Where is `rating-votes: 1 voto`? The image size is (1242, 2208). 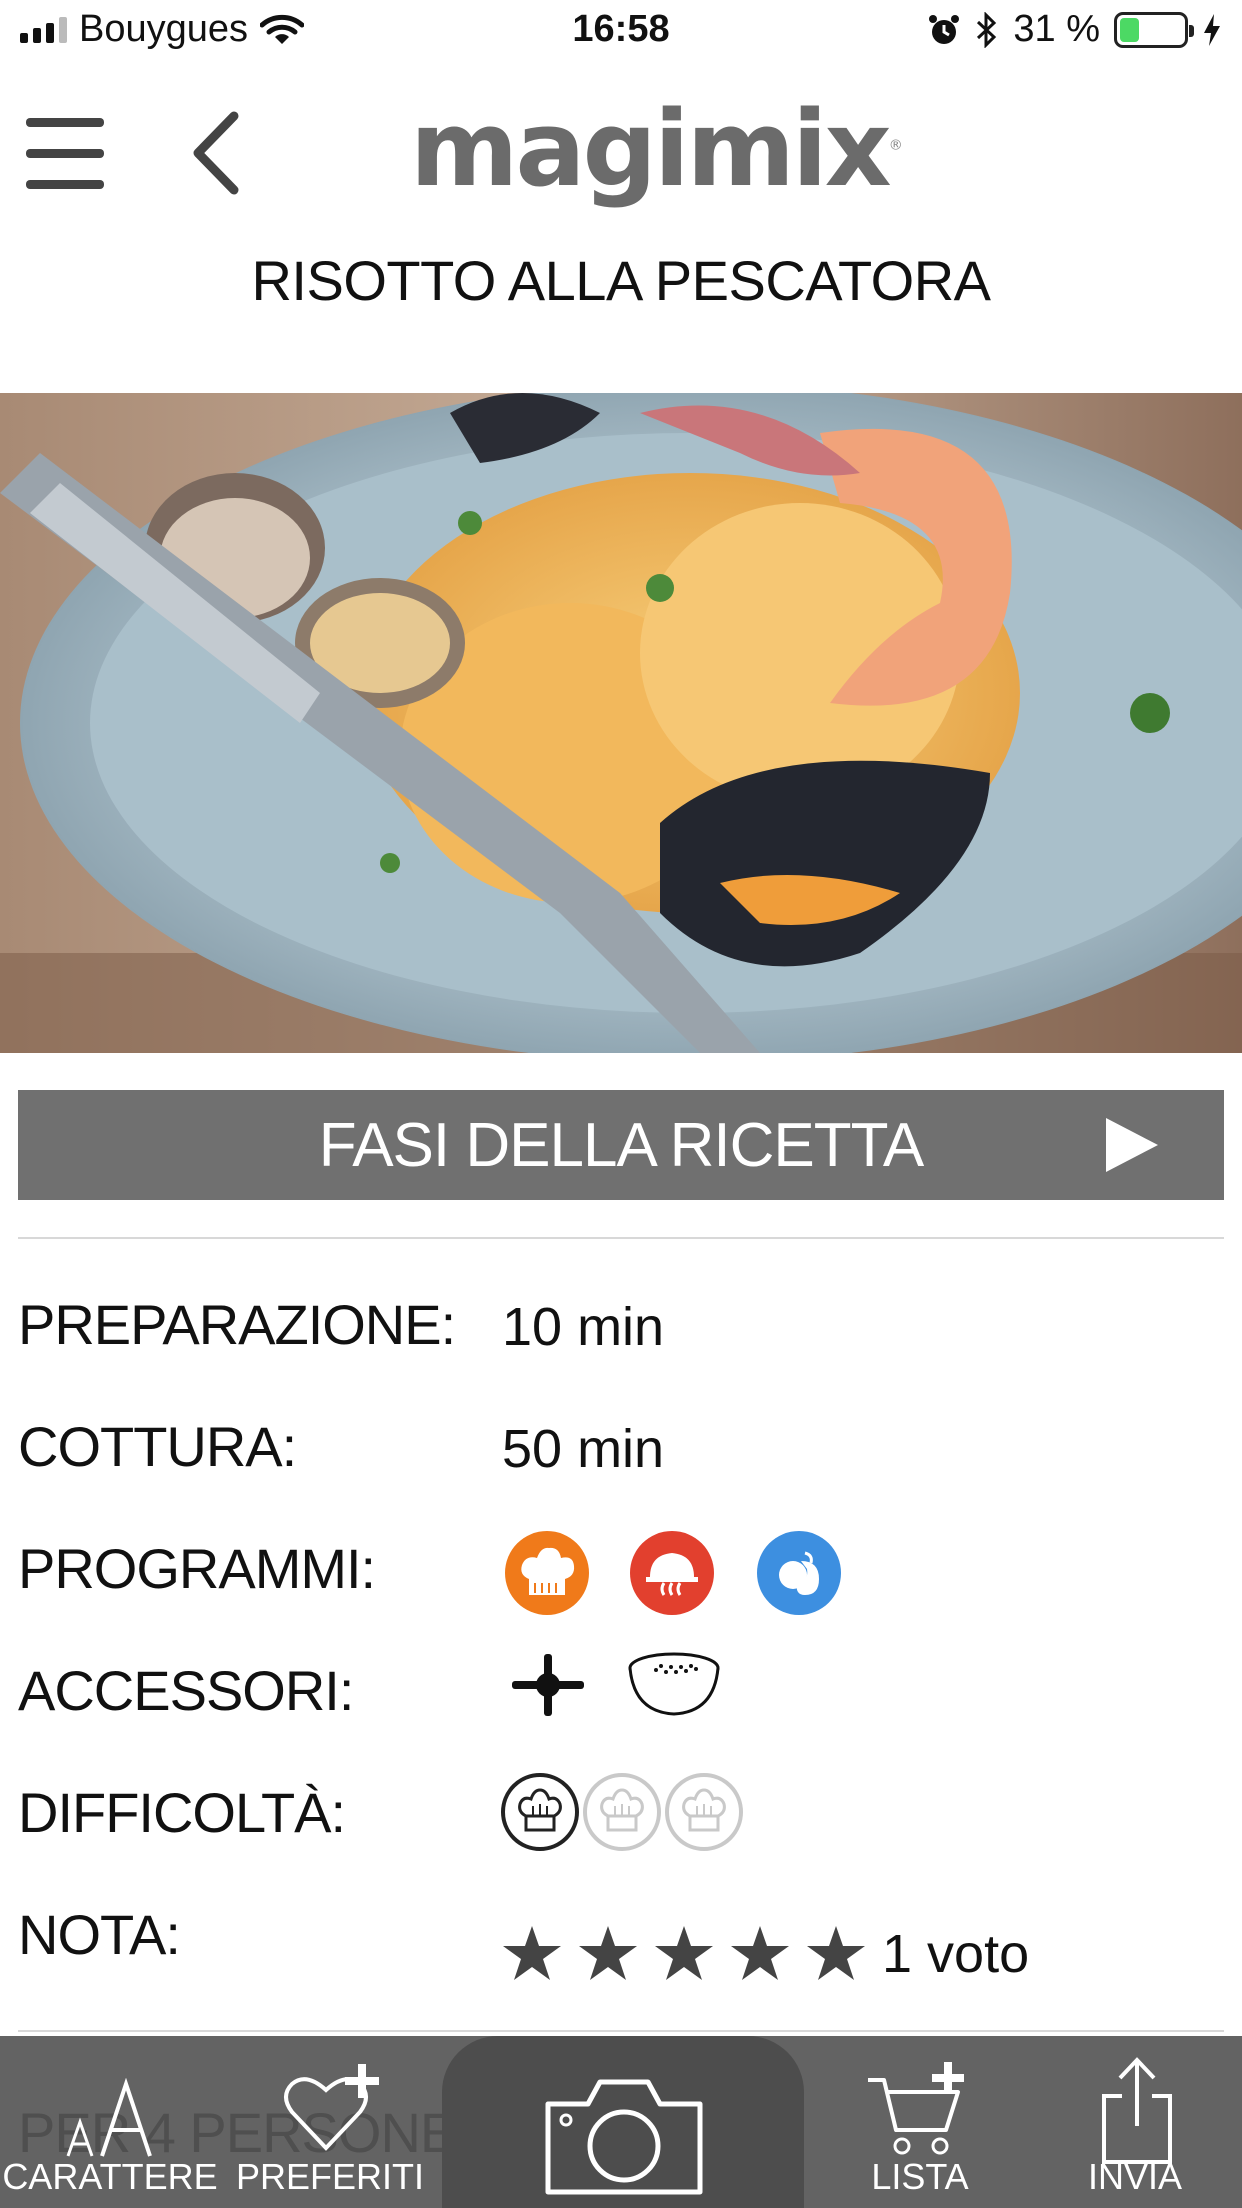
rating-votes: 1 voto is located at coordinates (956, 1954).